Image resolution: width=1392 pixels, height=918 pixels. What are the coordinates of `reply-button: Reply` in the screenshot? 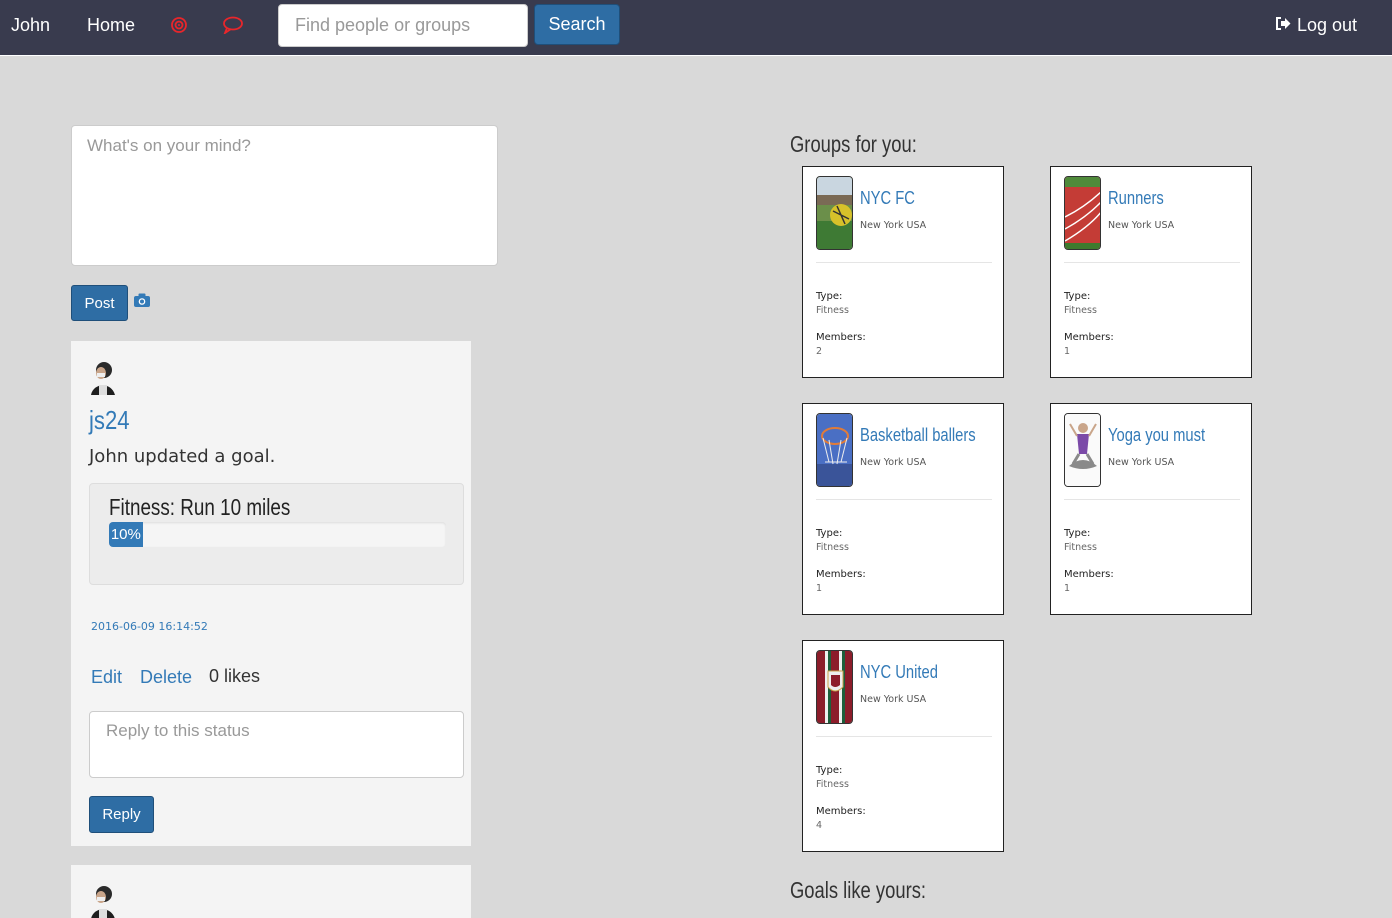 It's located at (121, 814).